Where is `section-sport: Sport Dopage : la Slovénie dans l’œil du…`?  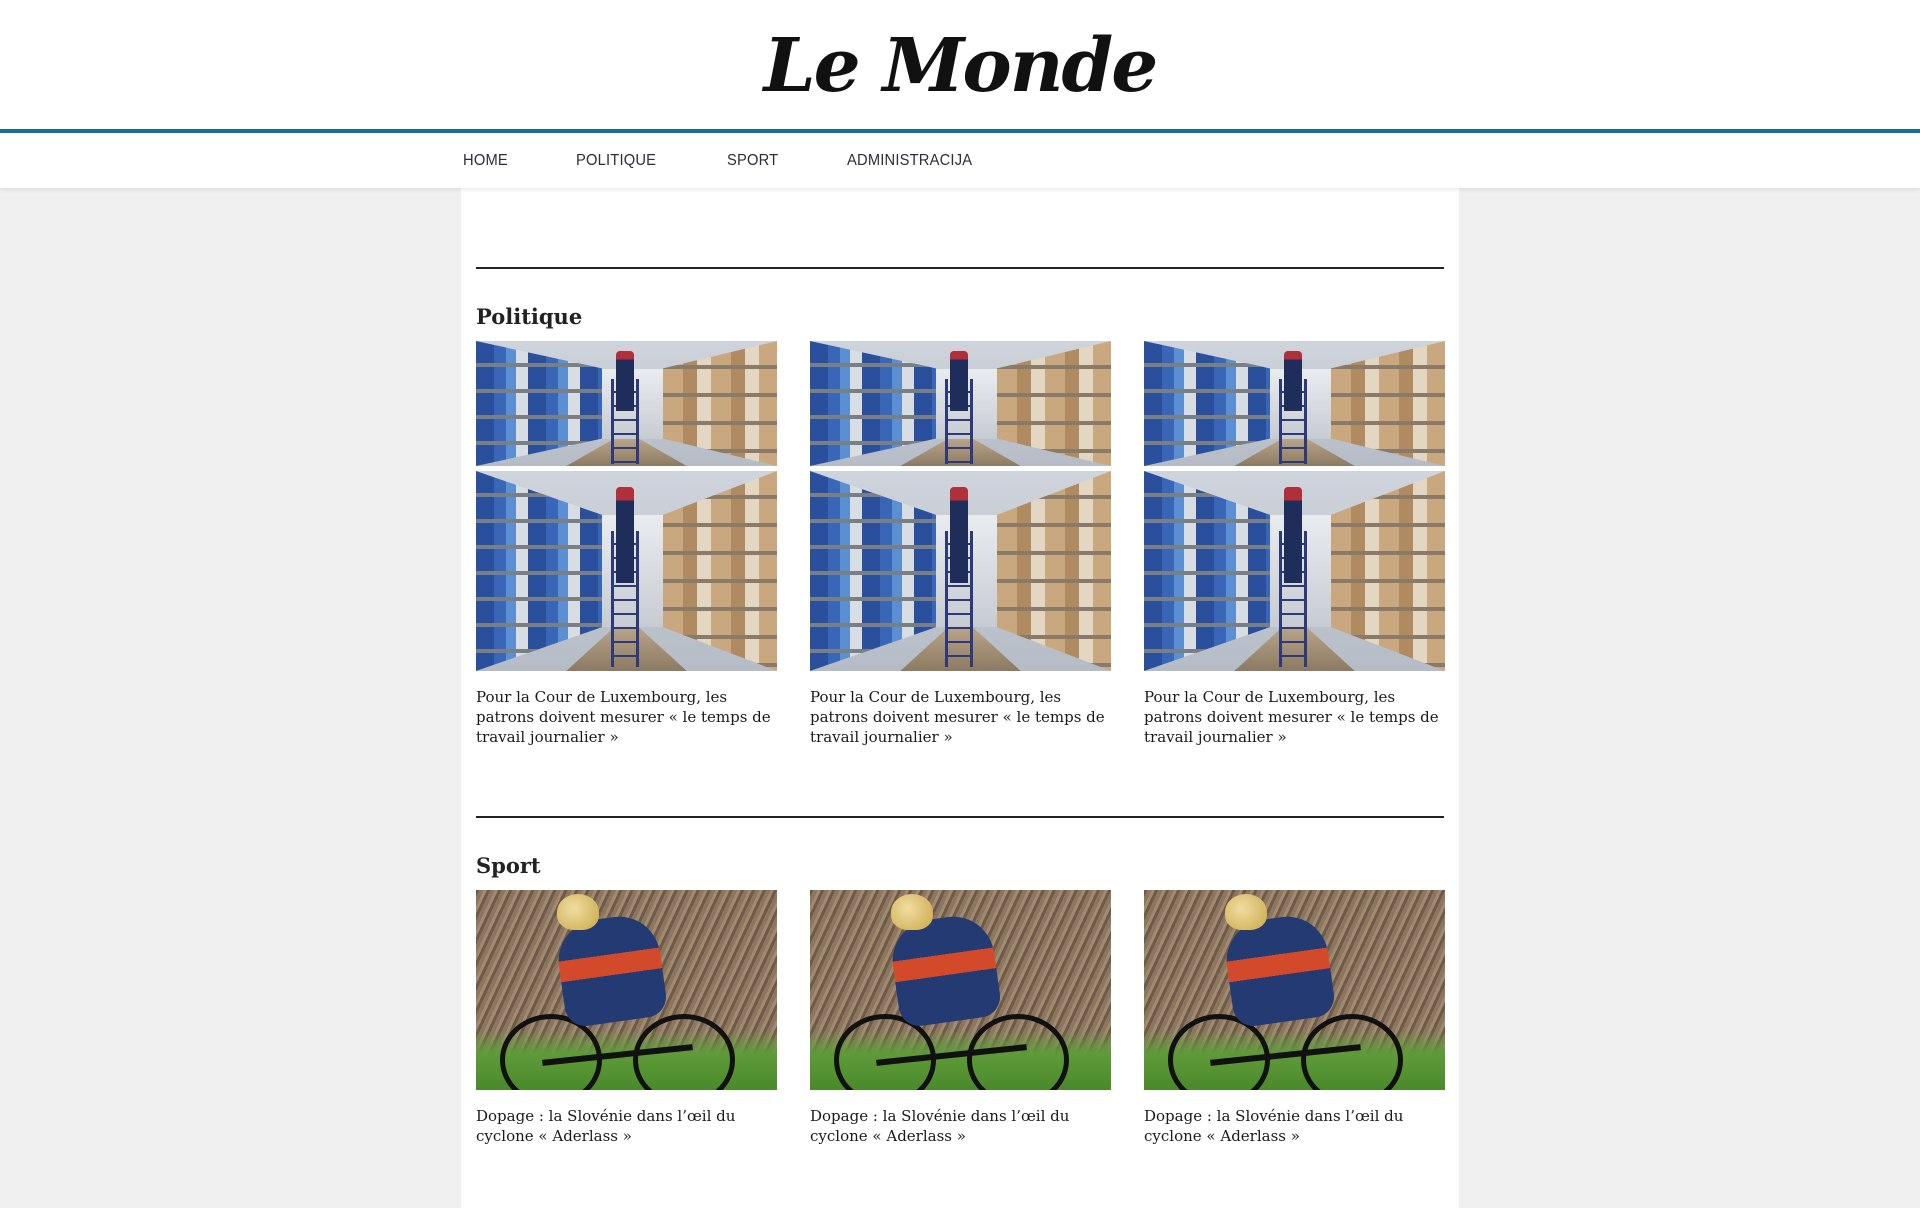
section-sport: Sport Dopage : la Slovénie dans l’œil du… is located at coordinates (960, 981).